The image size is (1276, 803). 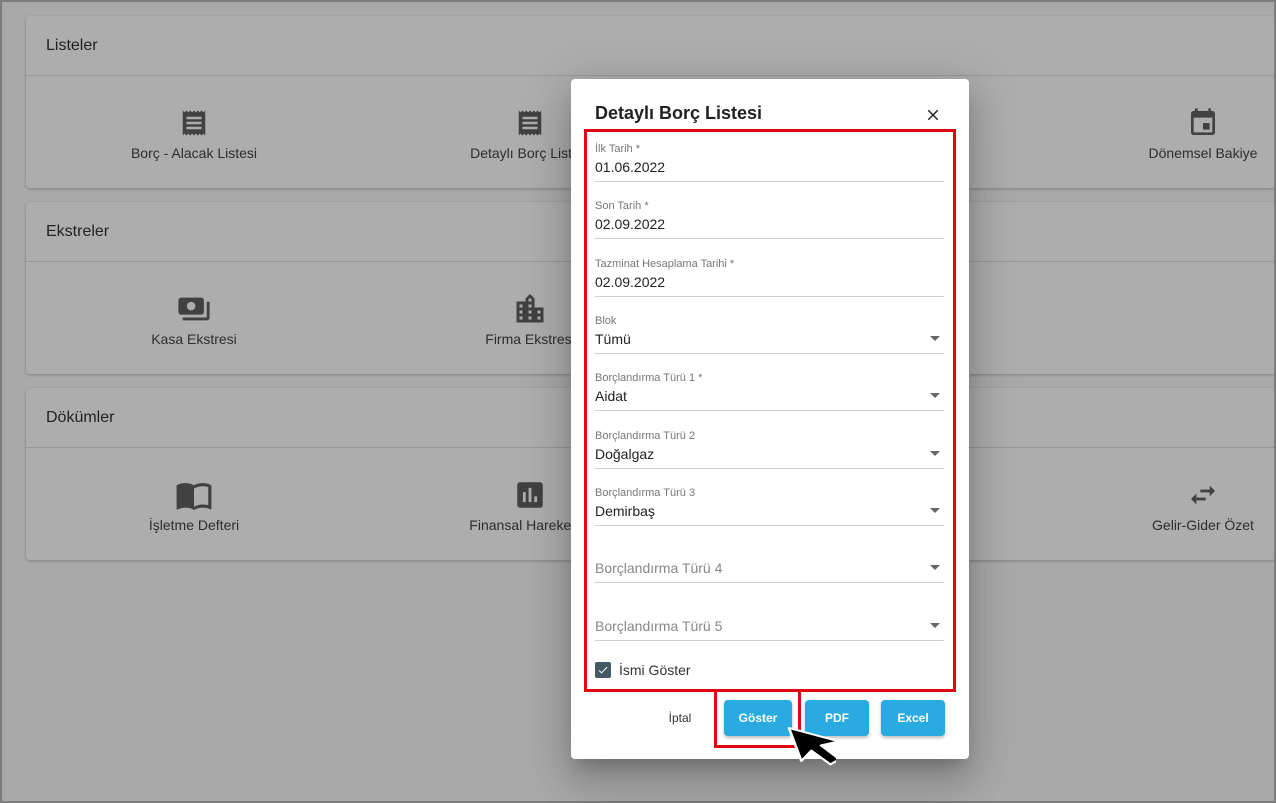 I want to click on close-button, so click(x=933, y=115).